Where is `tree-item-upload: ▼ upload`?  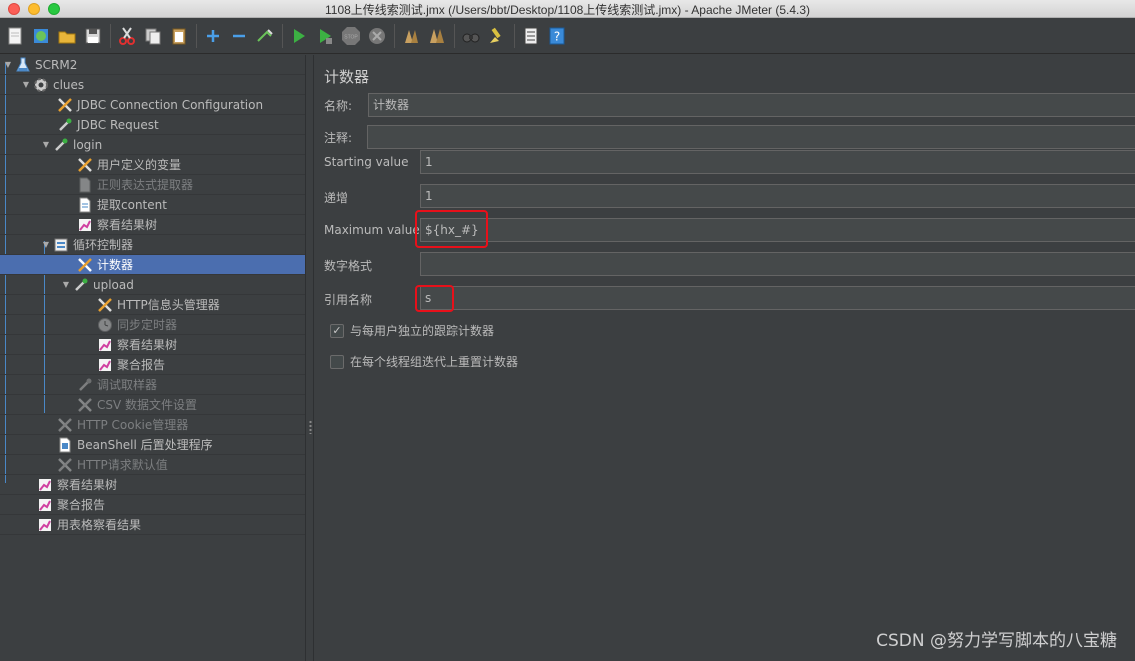 tree-item-upload: ▼ upload is located at coordinates (152, 285).